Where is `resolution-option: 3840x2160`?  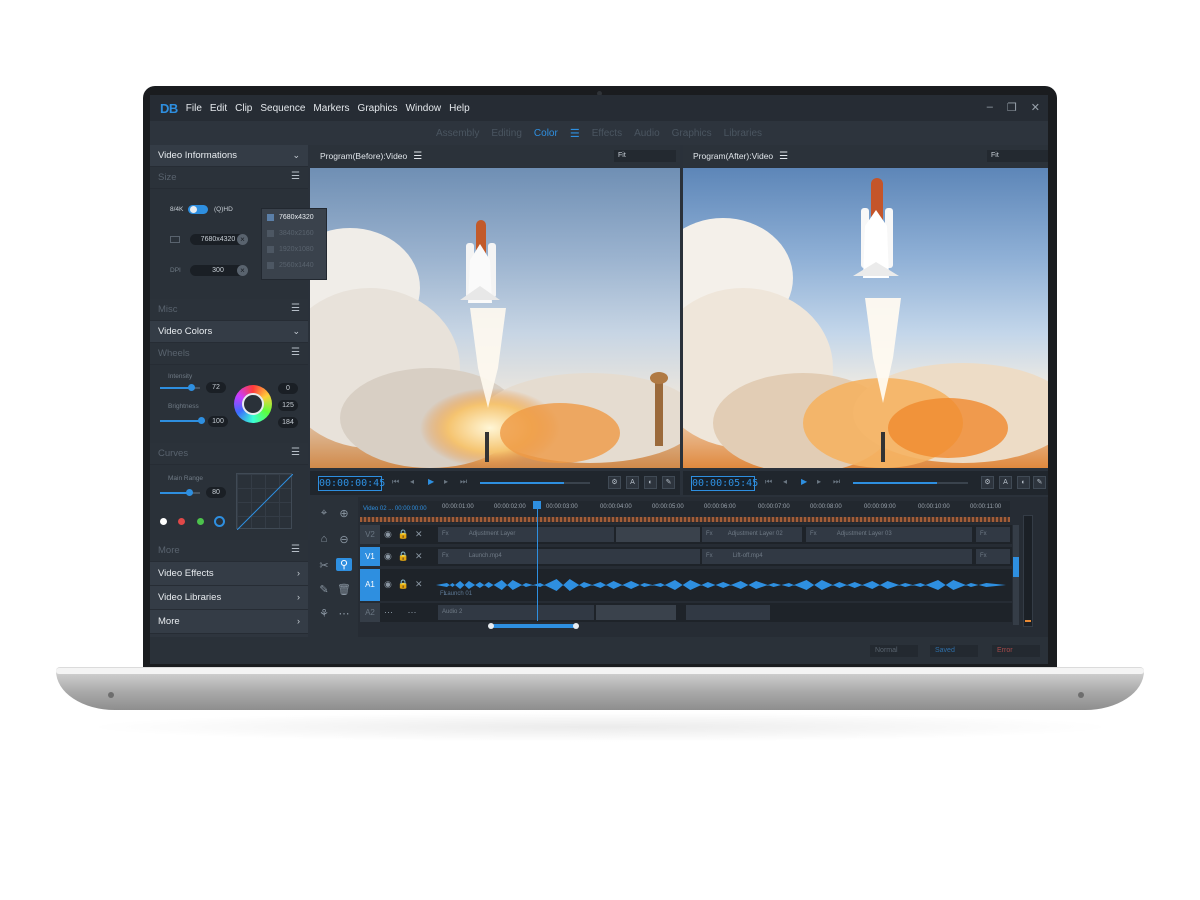
resolution-option: 3840x2160 is located at coordinates (294, 233).